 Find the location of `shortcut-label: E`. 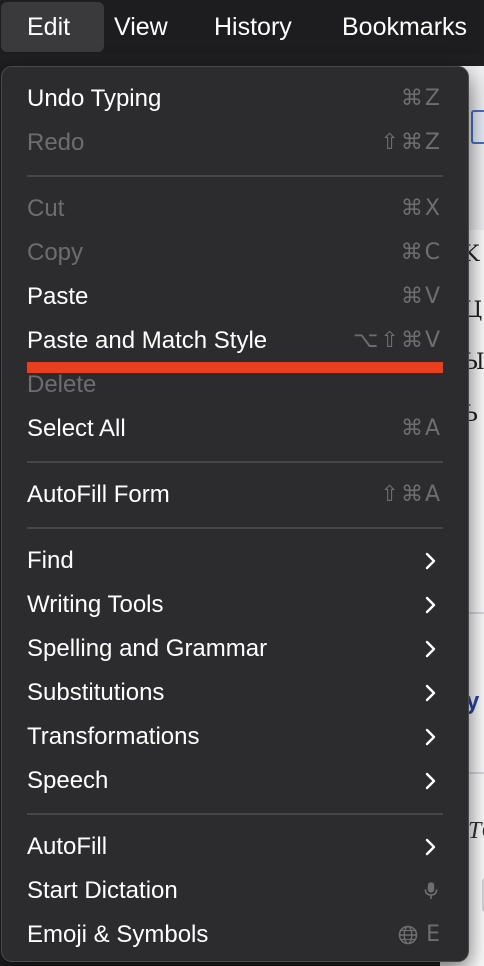

shortcut-label: E is located at coordinates (434, 934).